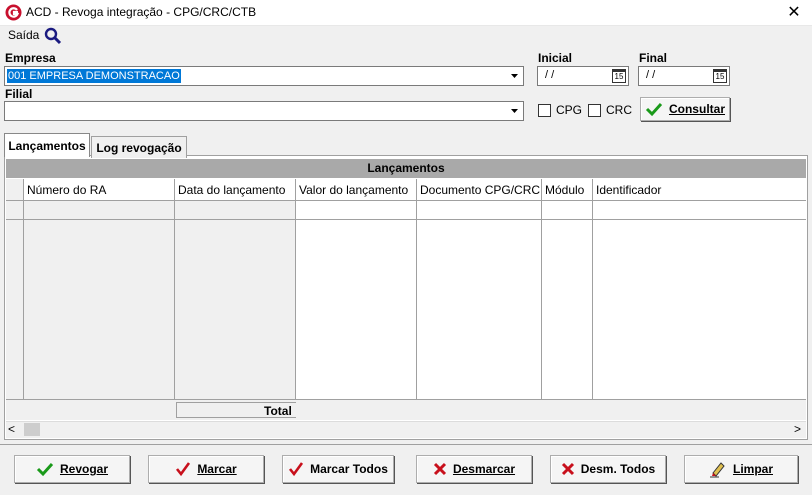  Describe the element at coordinates (484, 469) in the screenshot. I see `desmarcar-label: Desmarcar` at that location.